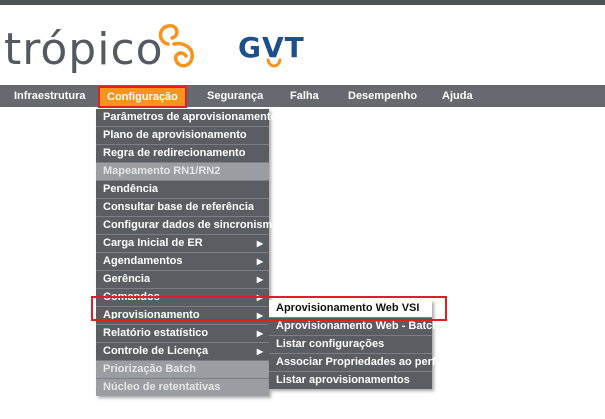  I want to click on submenu-item-listar-aprovisionamentos: Listar aprovisionamentos, so click(350, 380).